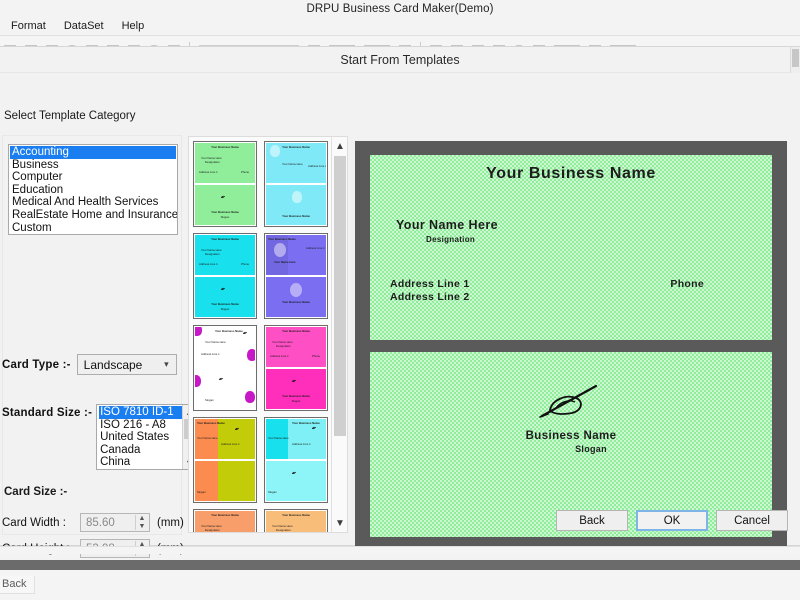  Describe the element at coordinates (340, 146) in the screenshot. I see `scroll-up-arrow-icon: ▲` at that location.